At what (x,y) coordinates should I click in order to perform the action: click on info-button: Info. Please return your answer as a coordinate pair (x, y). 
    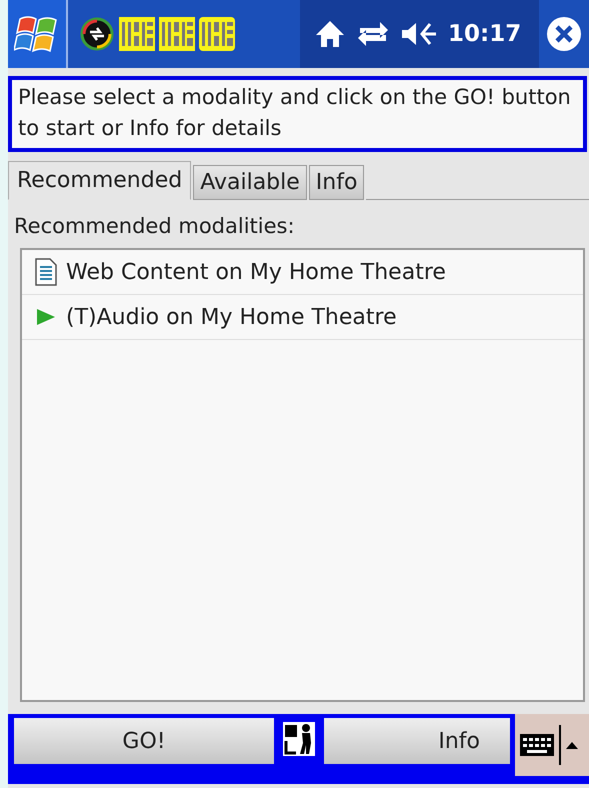
    Looking at the image, I should click on (417, 741).